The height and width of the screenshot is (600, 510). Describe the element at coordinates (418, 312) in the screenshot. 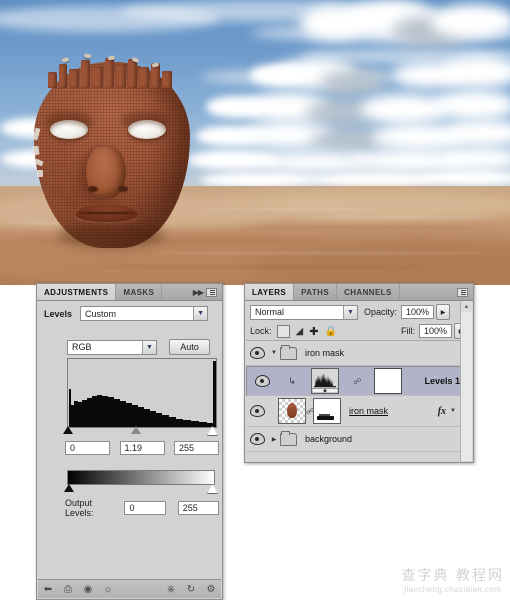

I see `opacity-field: 100%` at that location.